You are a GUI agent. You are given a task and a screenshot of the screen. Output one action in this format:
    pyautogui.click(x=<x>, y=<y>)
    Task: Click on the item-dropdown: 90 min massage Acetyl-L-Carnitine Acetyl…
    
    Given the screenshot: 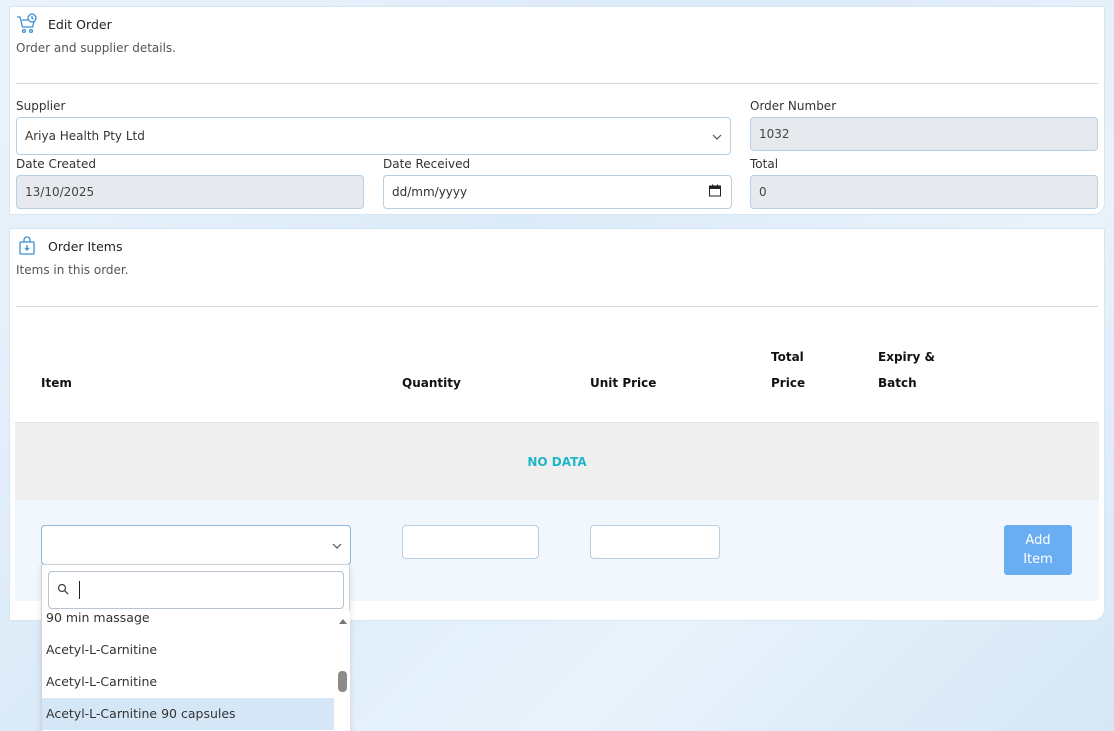 What is the action you would take?
    pyautogui.click(x=195, y=647)
    